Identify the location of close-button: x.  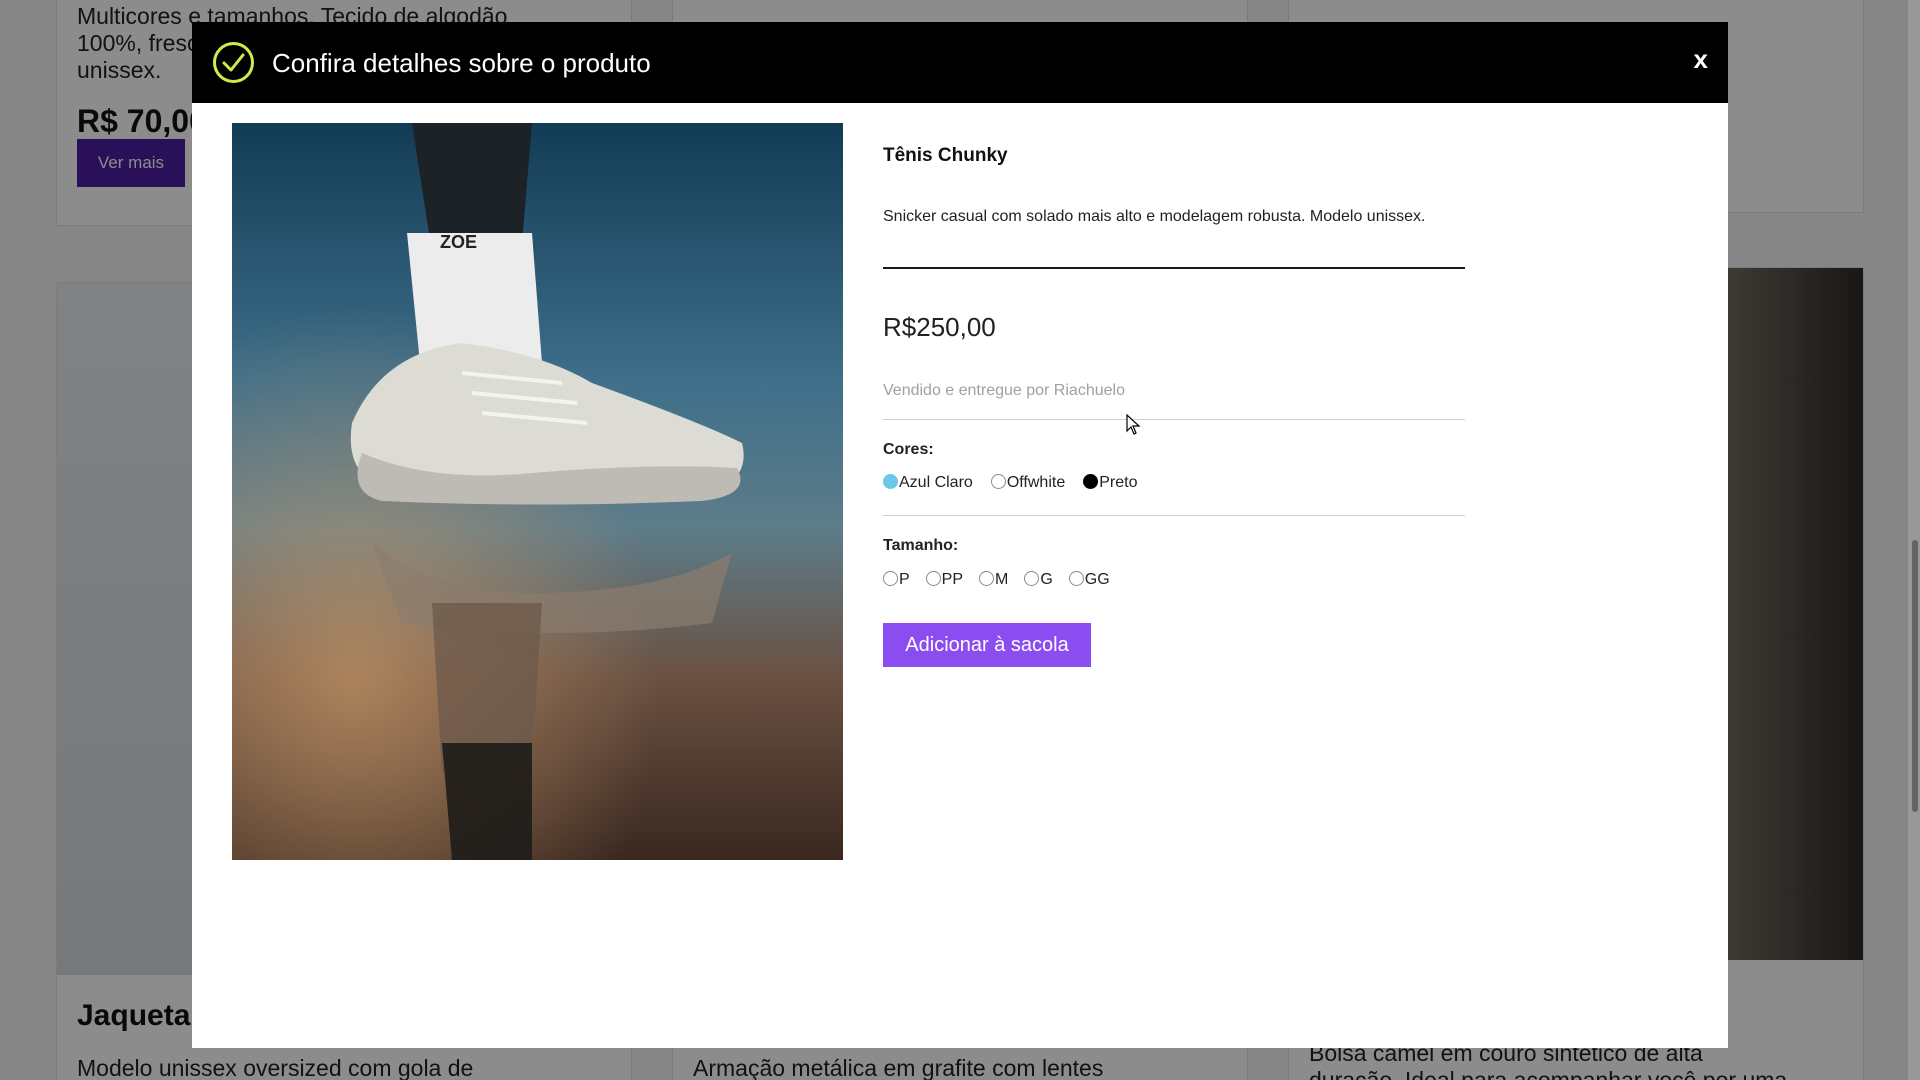
(1701, 59).